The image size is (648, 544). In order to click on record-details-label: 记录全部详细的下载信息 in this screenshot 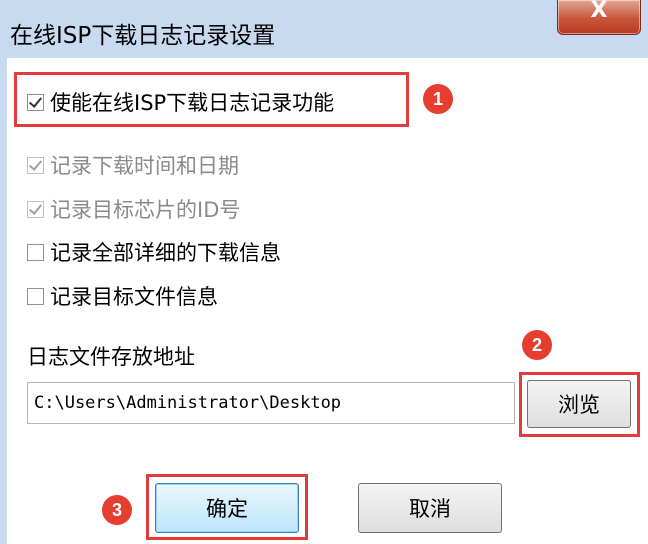, I will do `click(165, 253)`.